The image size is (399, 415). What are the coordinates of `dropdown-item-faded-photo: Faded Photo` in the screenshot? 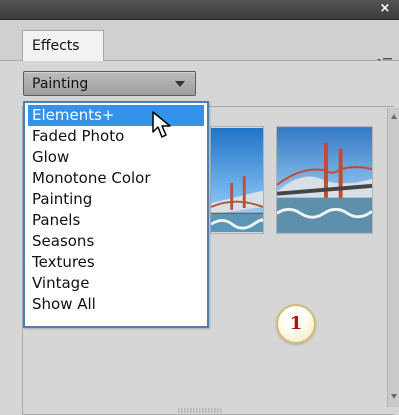 It's located at (116, 136).